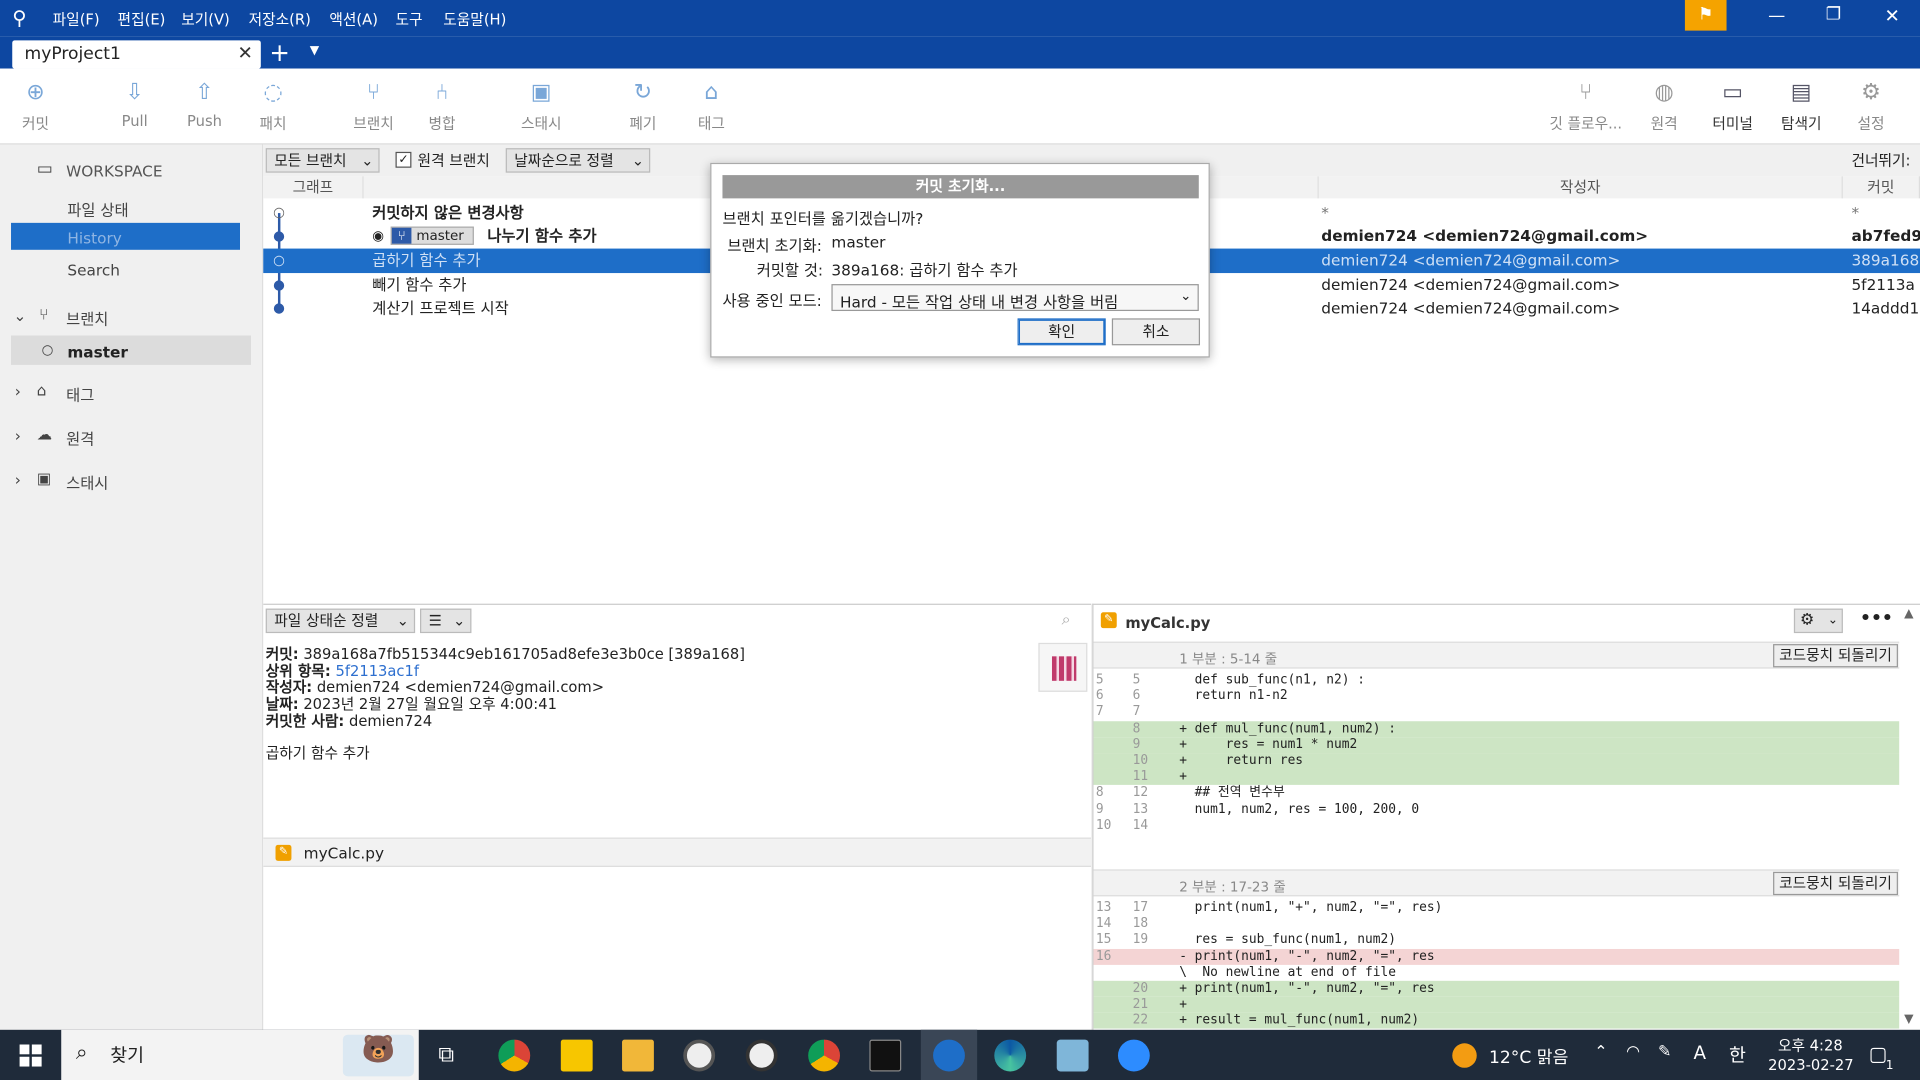 This screenshot has height=1080, width=1920. What do you see at coordinates (204, 104) in the screenshot?
I see `push-button: ⇧ Push` at bounding box center [204, 104].